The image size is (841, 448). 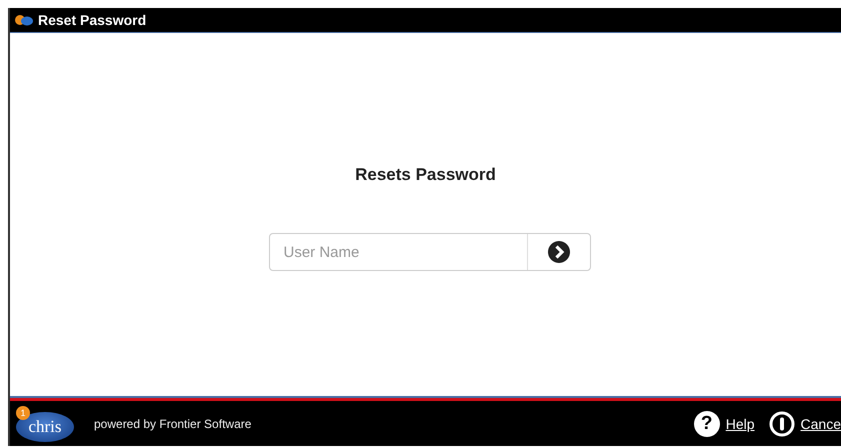 I want to click on arrow-right-icon, so click(x=559, y=252).